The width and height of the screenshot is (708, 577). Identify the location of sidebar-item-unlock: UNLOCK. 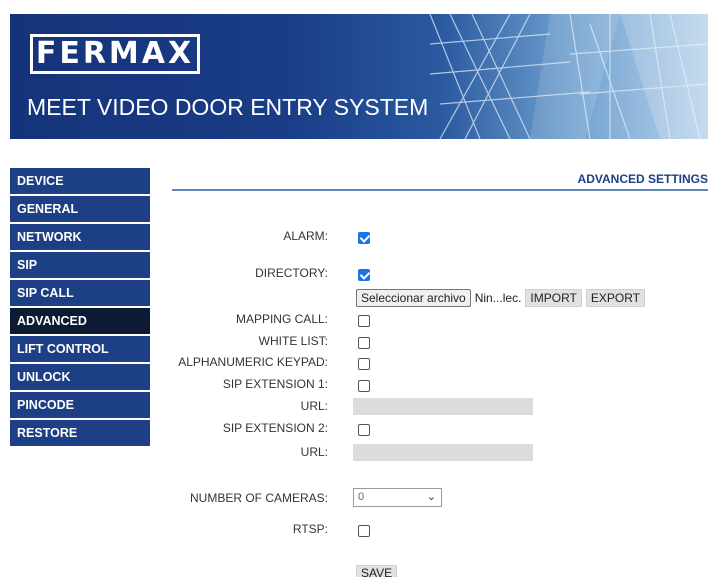
(80, 377).